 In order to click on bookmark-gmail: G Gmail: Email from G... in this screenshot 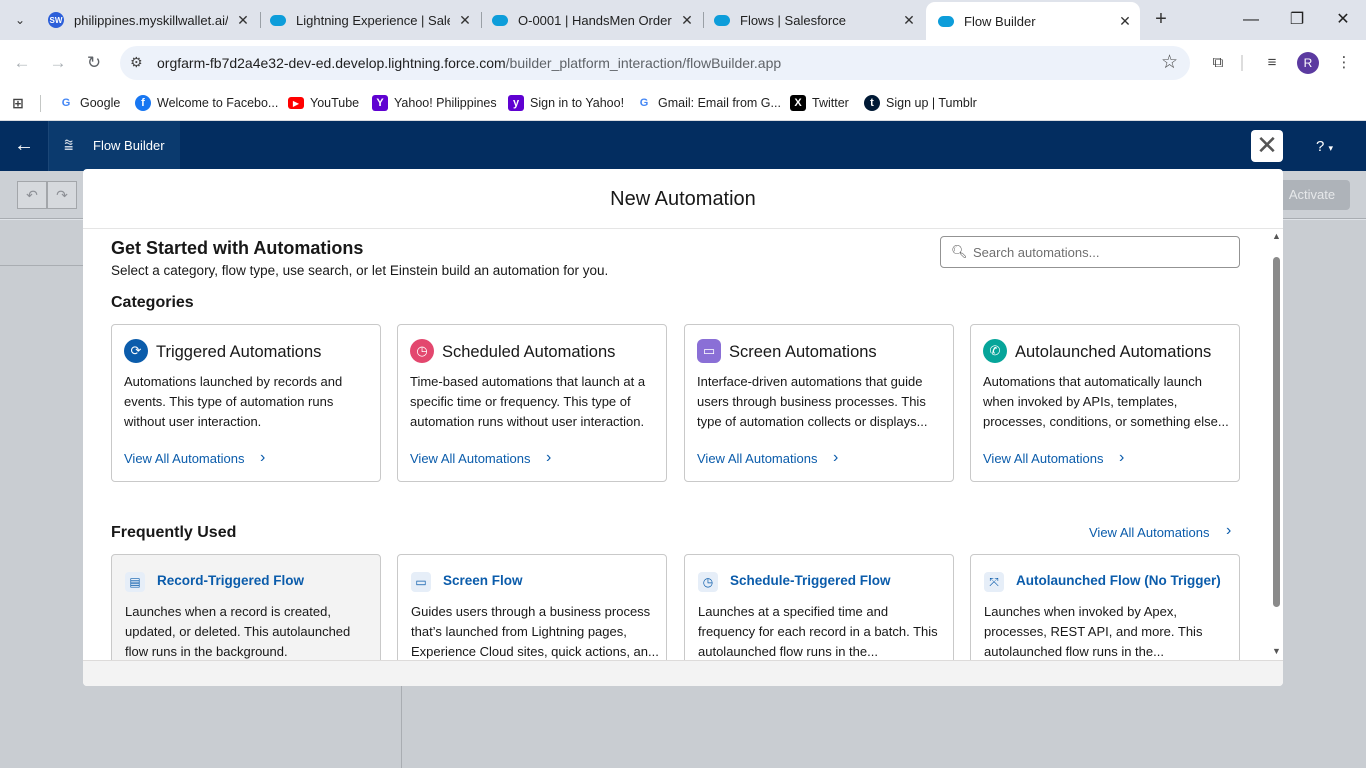, I will do `click(708, 103)`.